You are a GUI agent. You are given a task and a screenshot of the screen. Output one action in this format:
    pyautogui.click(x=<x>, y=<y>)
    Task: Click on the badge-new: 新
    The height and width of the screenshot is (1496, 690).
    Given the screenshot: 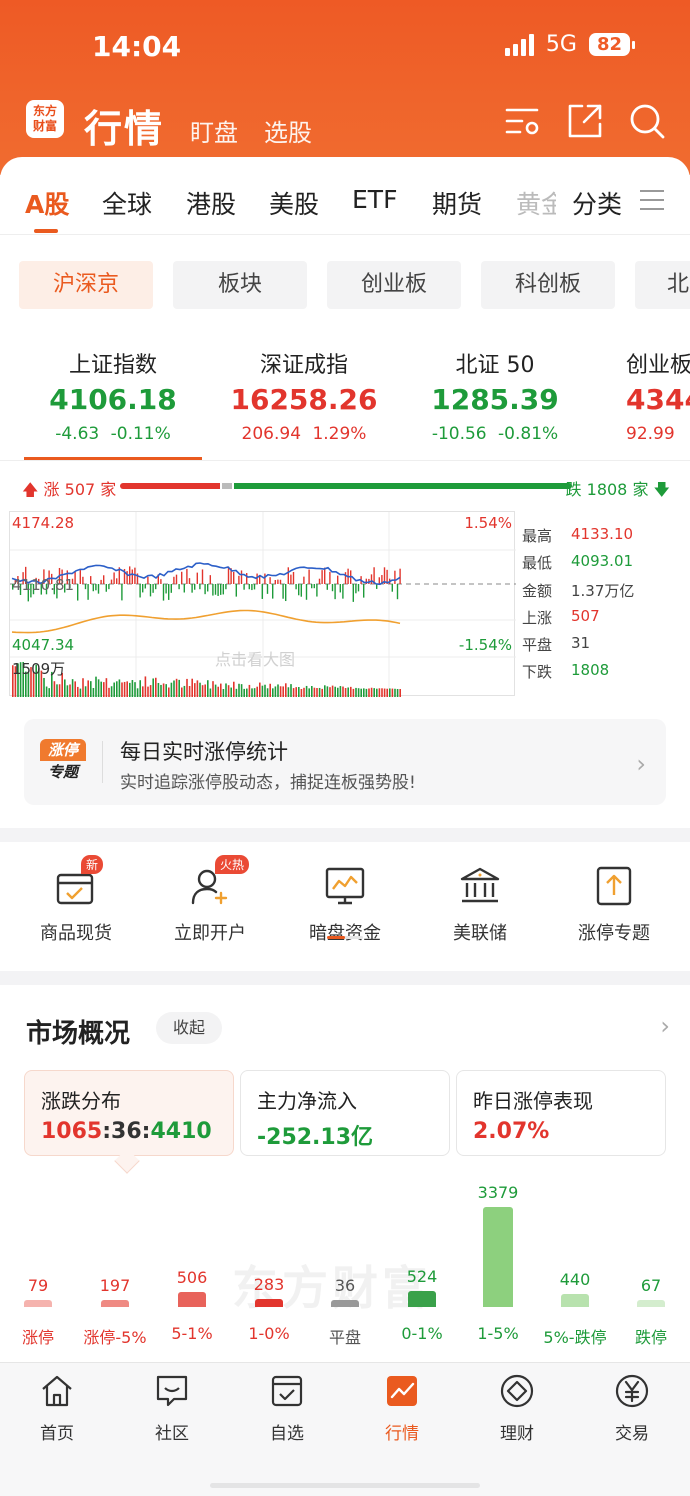 What is the action you would take?
    pyautogui.click(x=92, y=864)
    